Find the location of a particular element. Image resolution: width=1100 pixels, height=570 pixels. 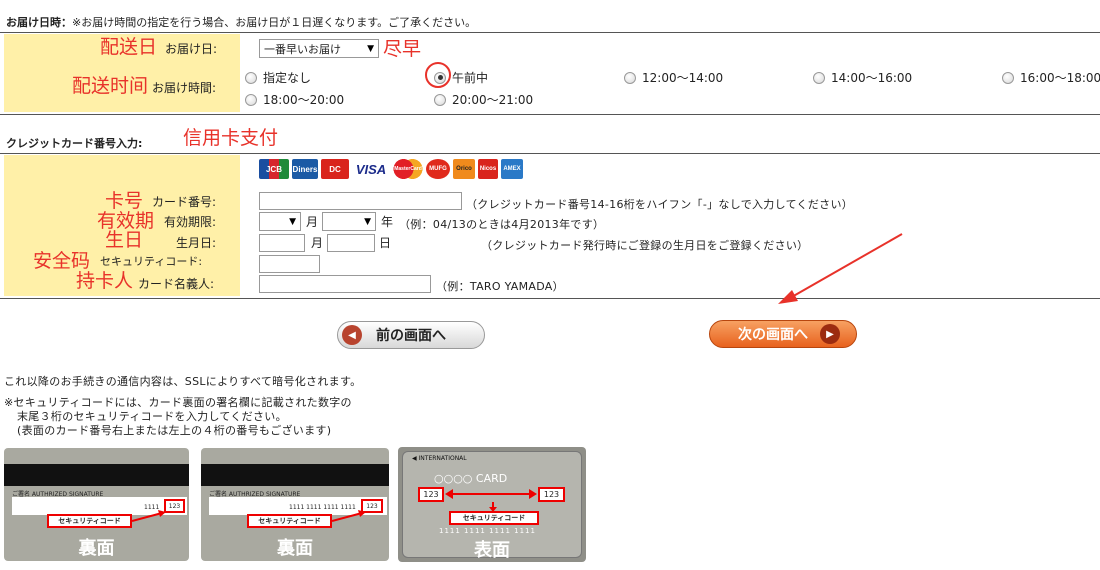

prev-screen-button: ◀ 前の画面へ is located at coordinates (411, 335).